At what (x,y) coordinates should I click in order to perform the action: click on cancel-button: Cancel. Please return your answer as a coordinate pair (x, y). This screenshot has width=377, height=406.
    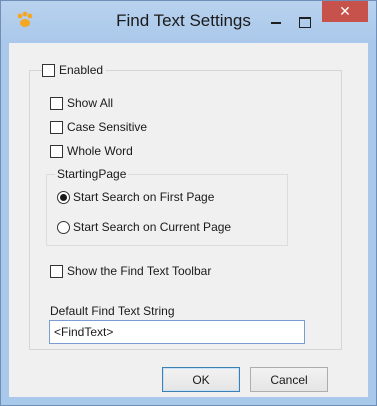
    Looking at the image, I should click on (289, 379).